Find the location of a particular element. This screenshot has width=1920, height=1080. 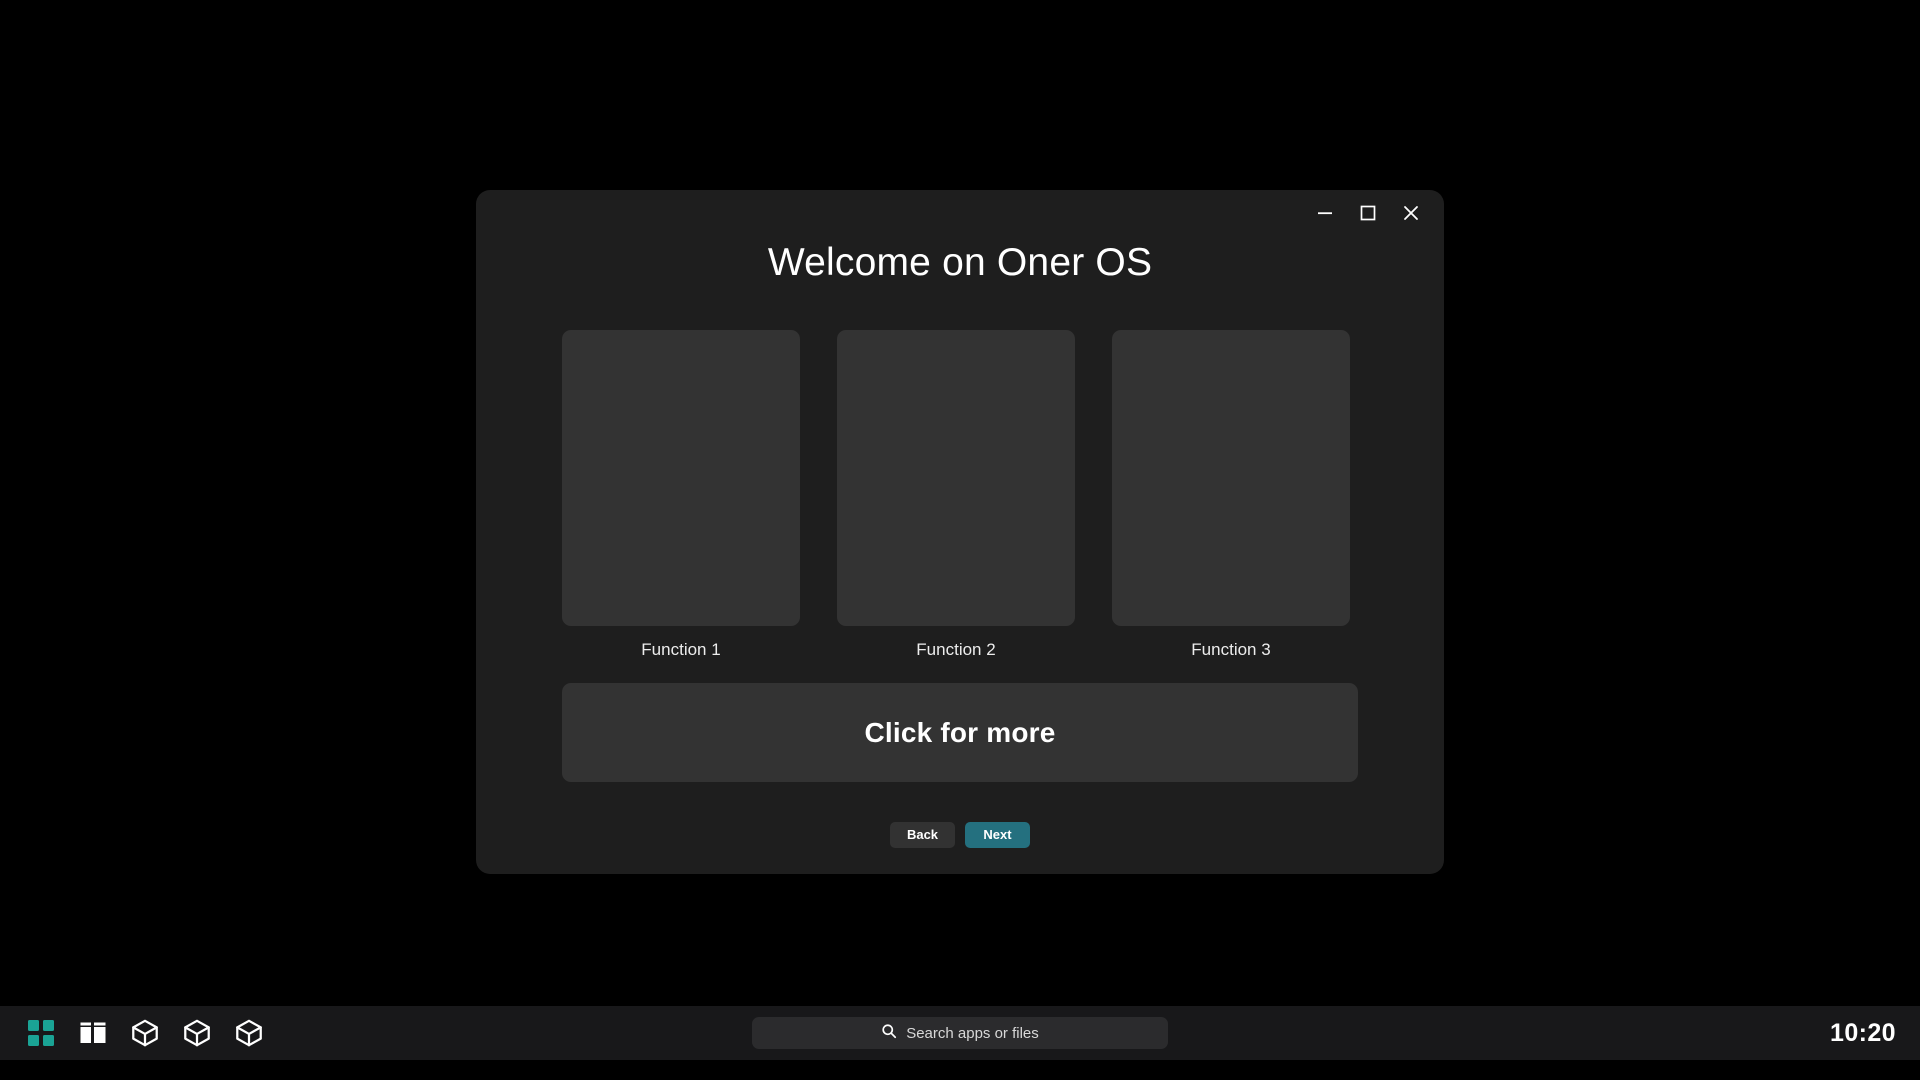

taskbar: Search apps or files 10:20 is located at coordinates (960, 1033).